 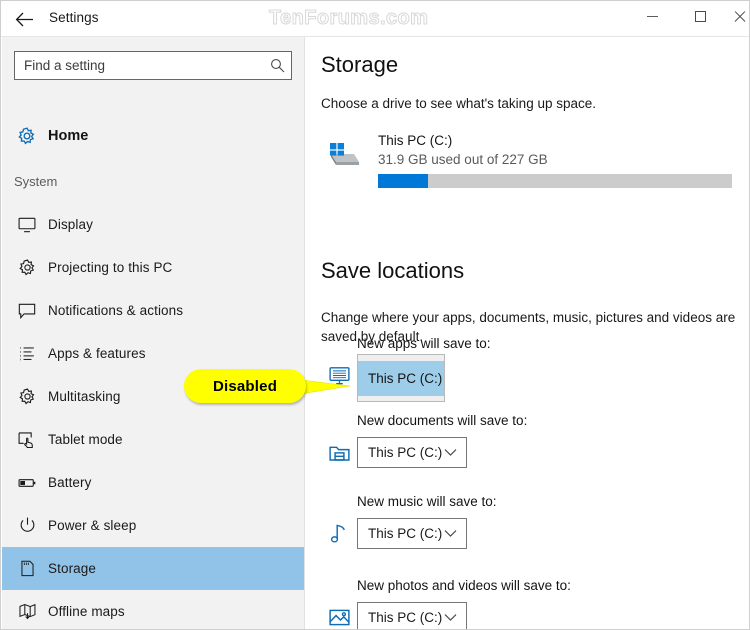 I want to click on search-box, so click(x=153, y=65).